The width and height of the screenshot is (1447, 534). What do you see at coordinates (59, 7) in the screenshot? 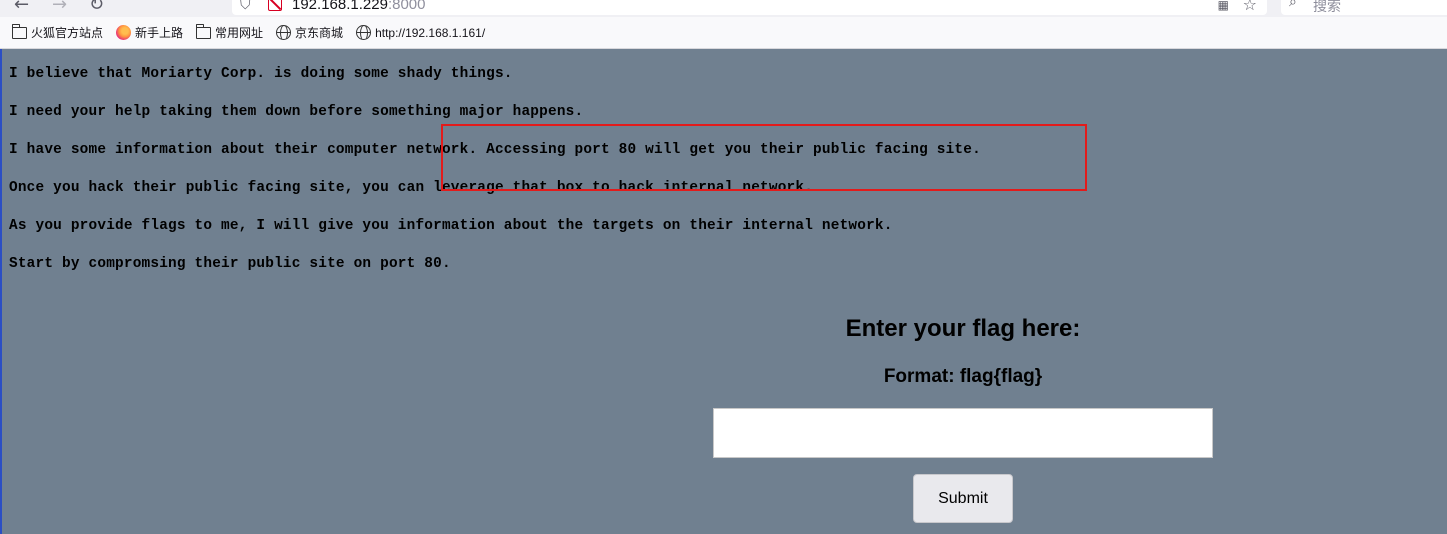
I see `forward-icon: →` at bounding box center [59, 7].